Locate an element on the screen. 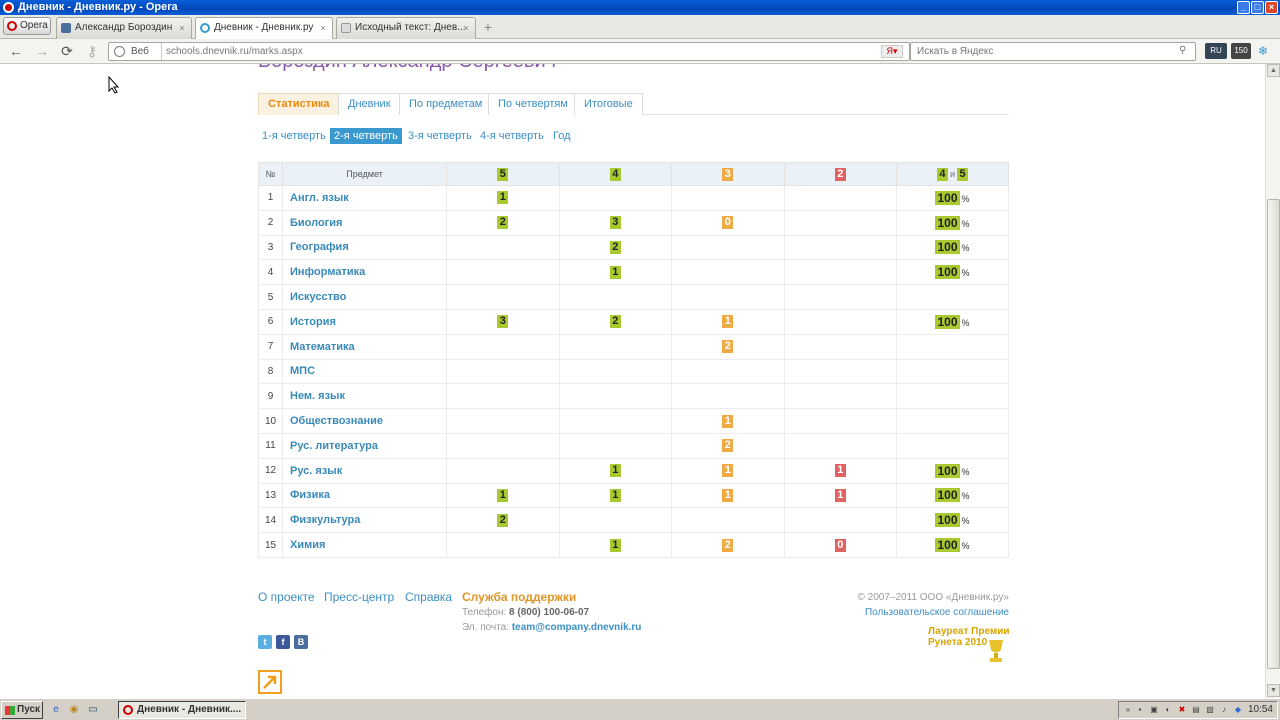 This screenshot has height=720, width=1280. grade-2-badge: 2 is located at coordinates (840, 174).